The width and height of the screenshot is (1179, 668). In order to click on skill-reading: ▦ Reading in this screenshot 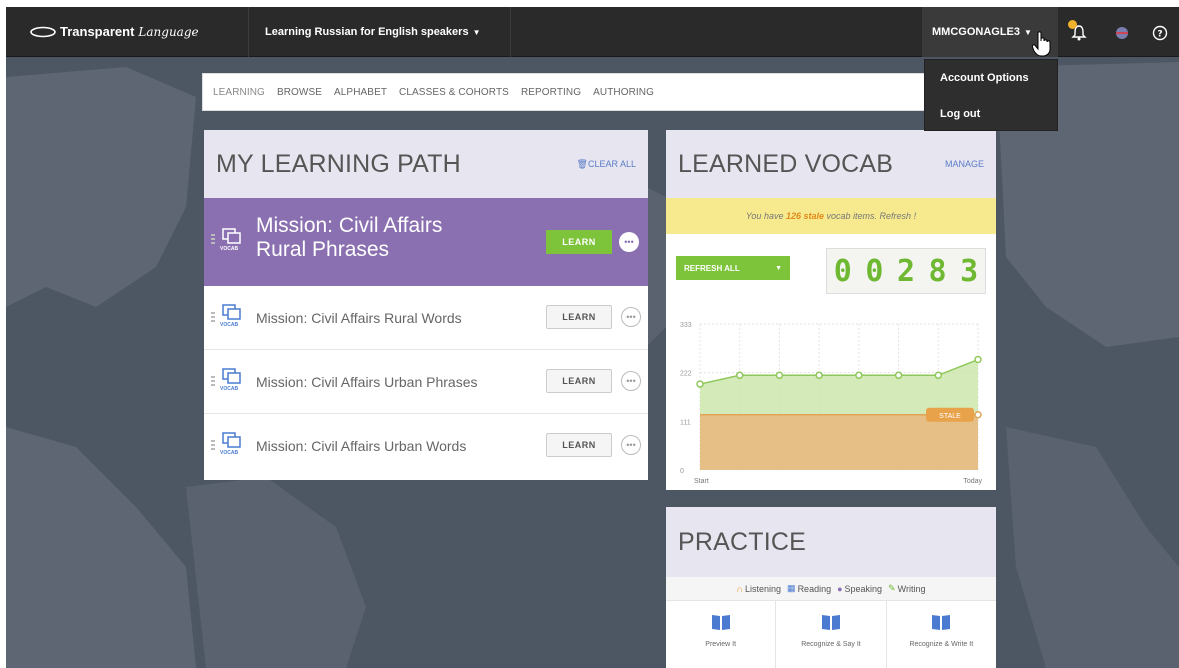, I will do `click(809, 588)`.